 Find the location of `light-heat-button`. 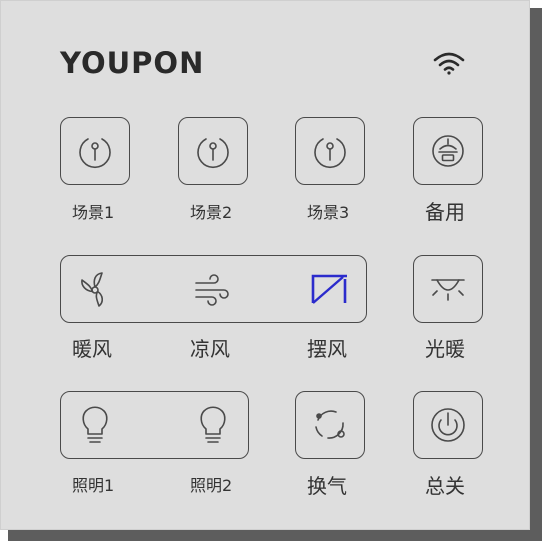

light-heat-button is located at coordinates (448, 289).